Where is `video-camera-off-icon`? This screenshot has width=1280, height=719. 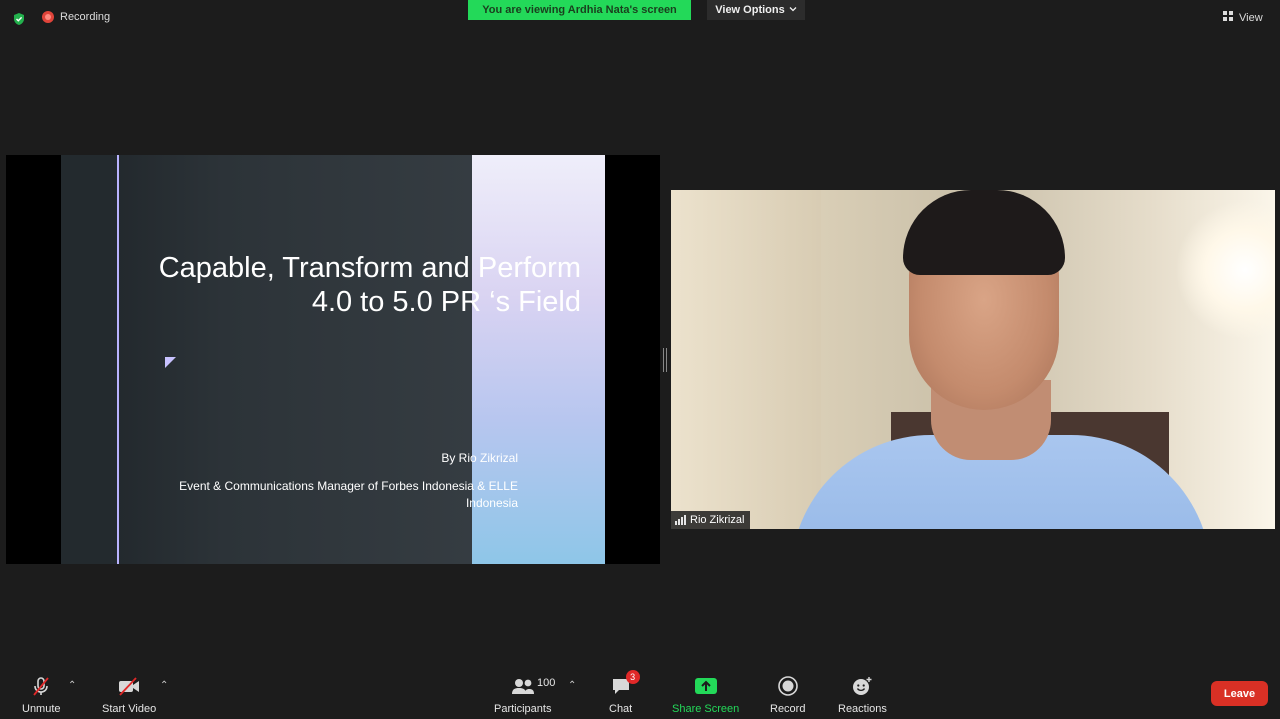 video-camera-off-icon is located at coordinates (129, 686).